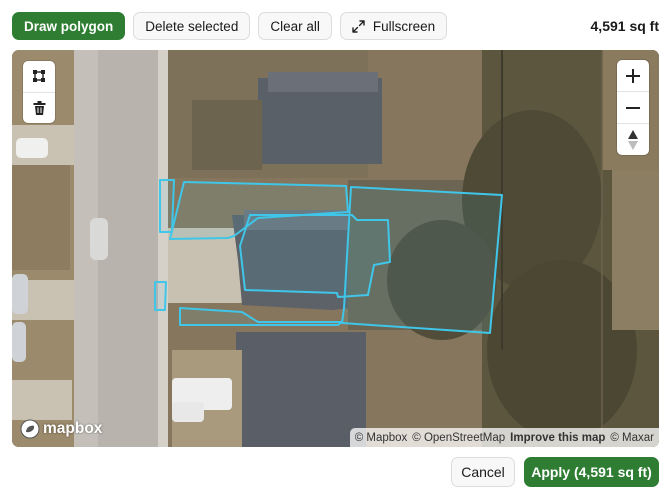  I want to click on cancel-button: Cancel, so click(483, 472).